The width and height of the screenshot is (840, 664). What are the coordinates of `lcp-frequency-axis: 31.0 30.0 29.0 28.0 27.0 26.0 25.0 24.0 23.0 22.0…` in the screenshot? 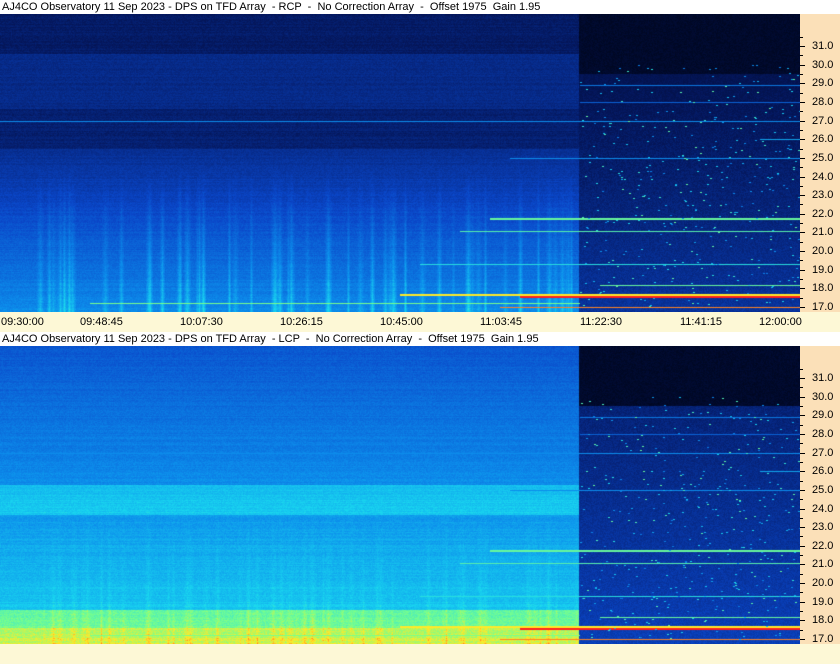 It's located at (820, 495).